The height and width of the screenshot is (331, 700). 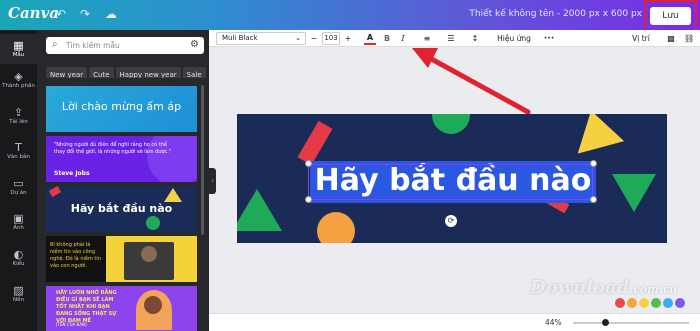 I want to click on rail-item-projects: ▭ Dự án, so click(x=18, y=186).